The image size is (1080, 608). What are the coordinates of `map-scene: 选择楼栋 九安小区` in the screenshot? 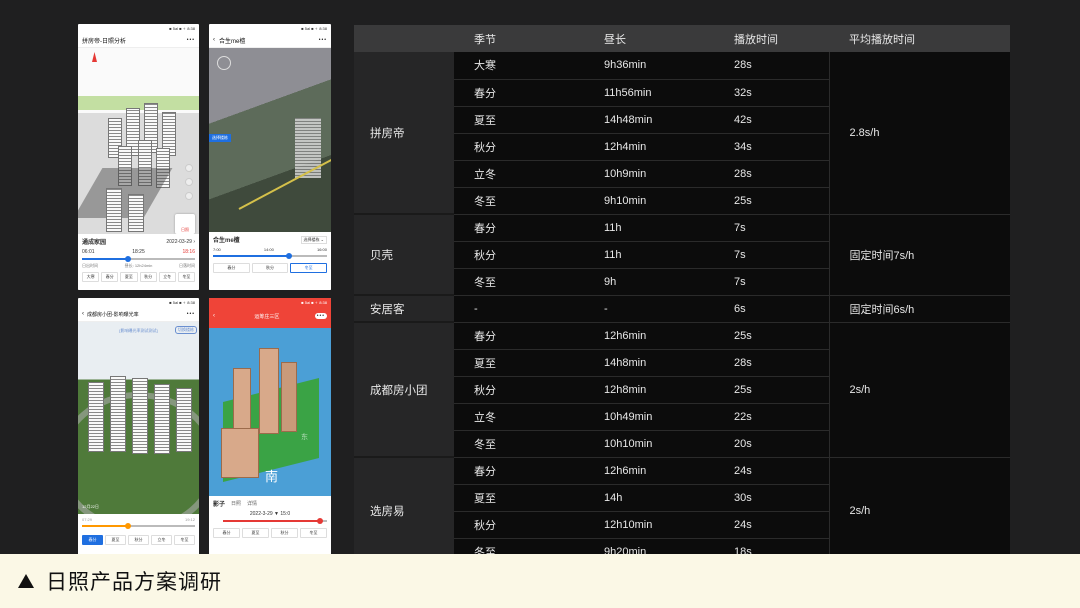 It's located at (270, 152).